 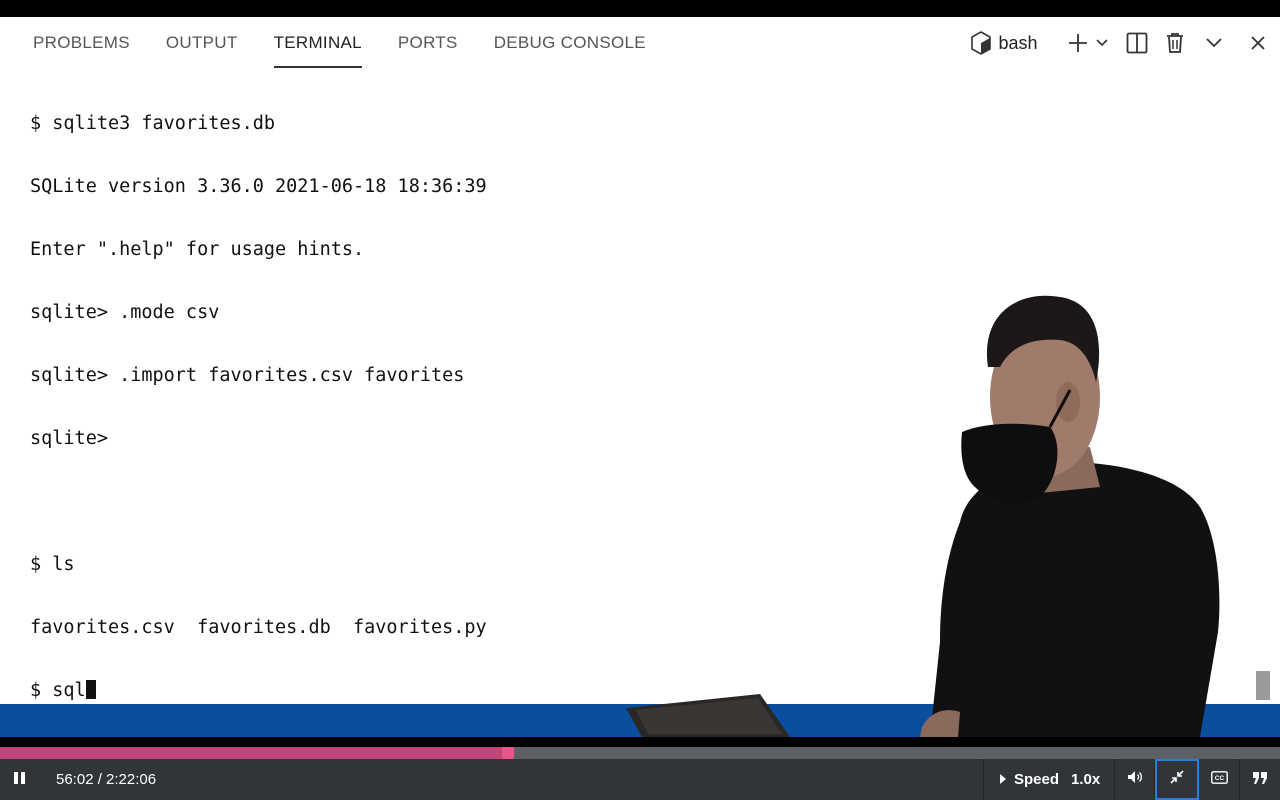 I want to click on close-icon, so click(x=1258, y=43).